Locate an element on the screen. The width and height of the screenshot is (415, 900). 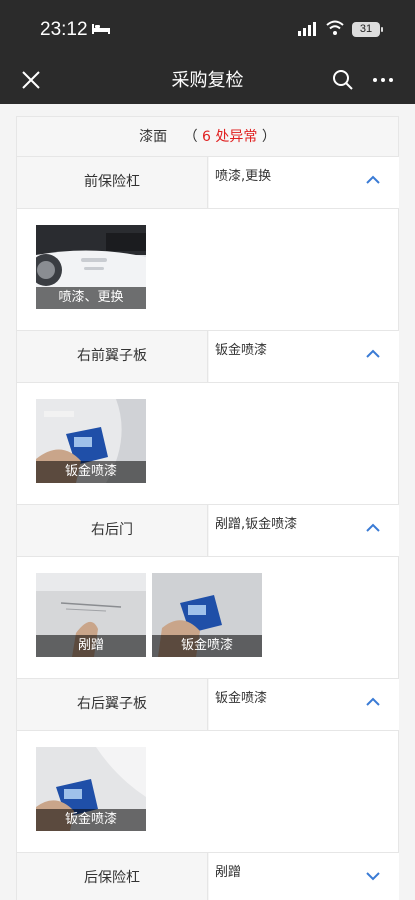
inspection-item: 右前翼子板 钣金喷漆 is located at coordinates (207, 357).